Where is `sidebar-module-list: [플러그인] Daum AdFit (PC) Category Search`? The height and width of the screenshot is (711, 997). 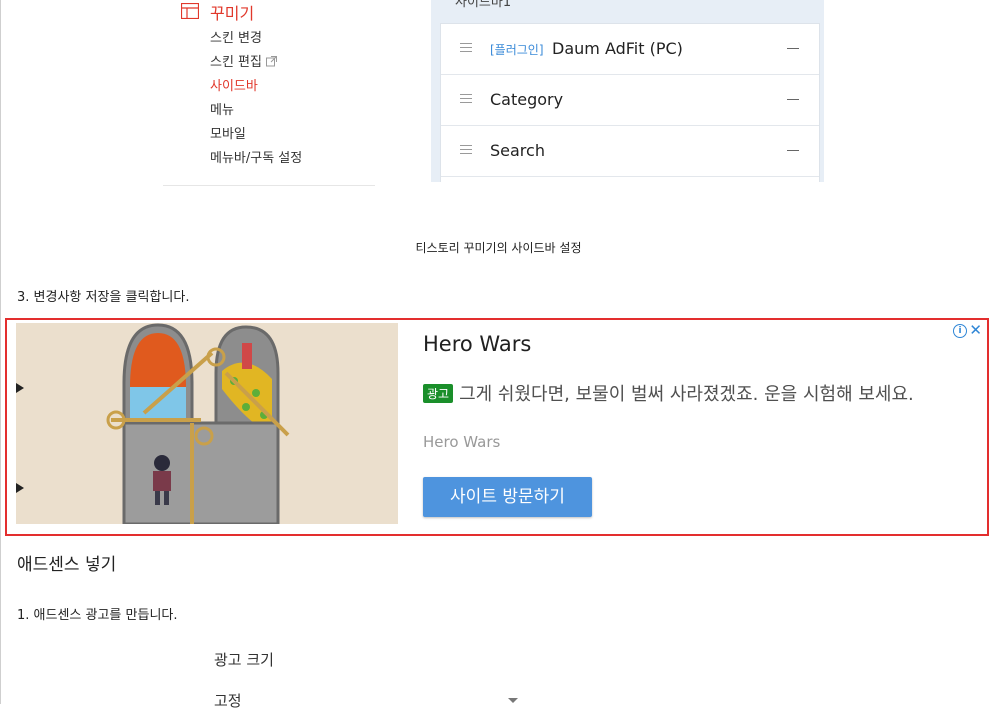 sidebar-module-list: [플러그인] Daum AdFit (PC) Category Search is located at coordinates (630, 100).